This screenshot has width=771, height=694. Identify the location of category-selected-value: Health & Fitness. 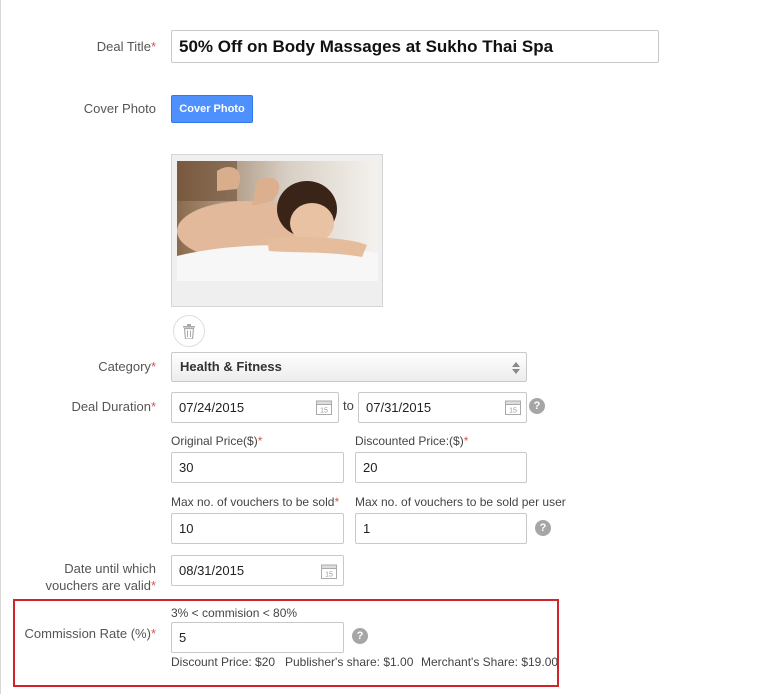
(231, 366).